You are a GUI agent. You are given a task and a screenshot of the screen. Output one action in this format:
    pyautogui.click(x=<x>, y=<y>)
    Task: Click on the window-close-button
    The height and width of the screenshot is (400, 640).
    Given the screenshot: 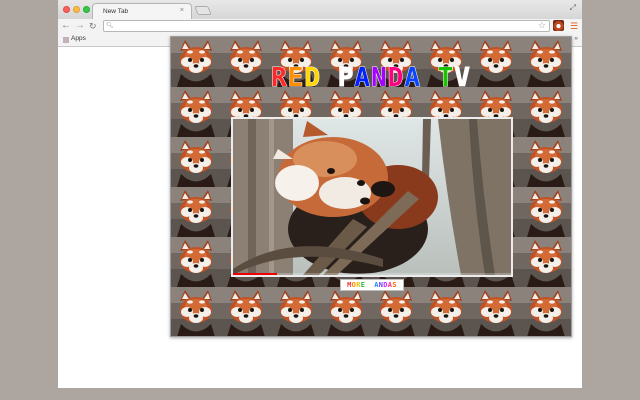 What is the action you would take?
    pyautogui.click(x=66, y=9)
    